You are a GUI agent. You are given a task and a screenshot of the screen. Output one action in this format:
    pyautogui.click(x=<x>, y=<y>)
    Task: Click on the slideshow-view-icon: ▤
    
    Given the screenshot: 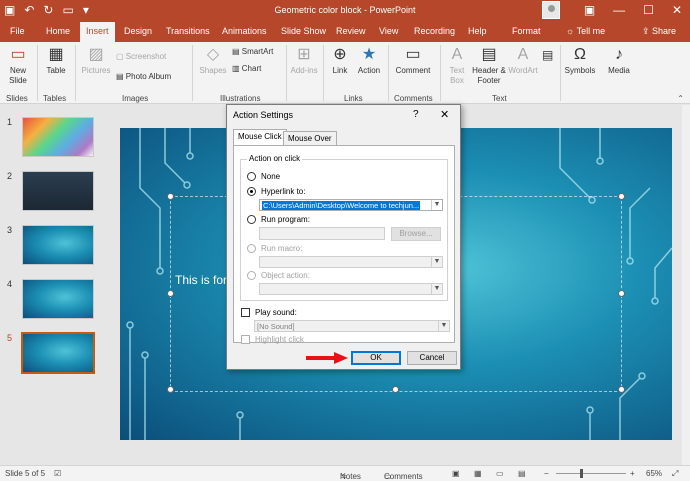 What is the action you would take?
    pyautogui.click(x=522, y=473)
    